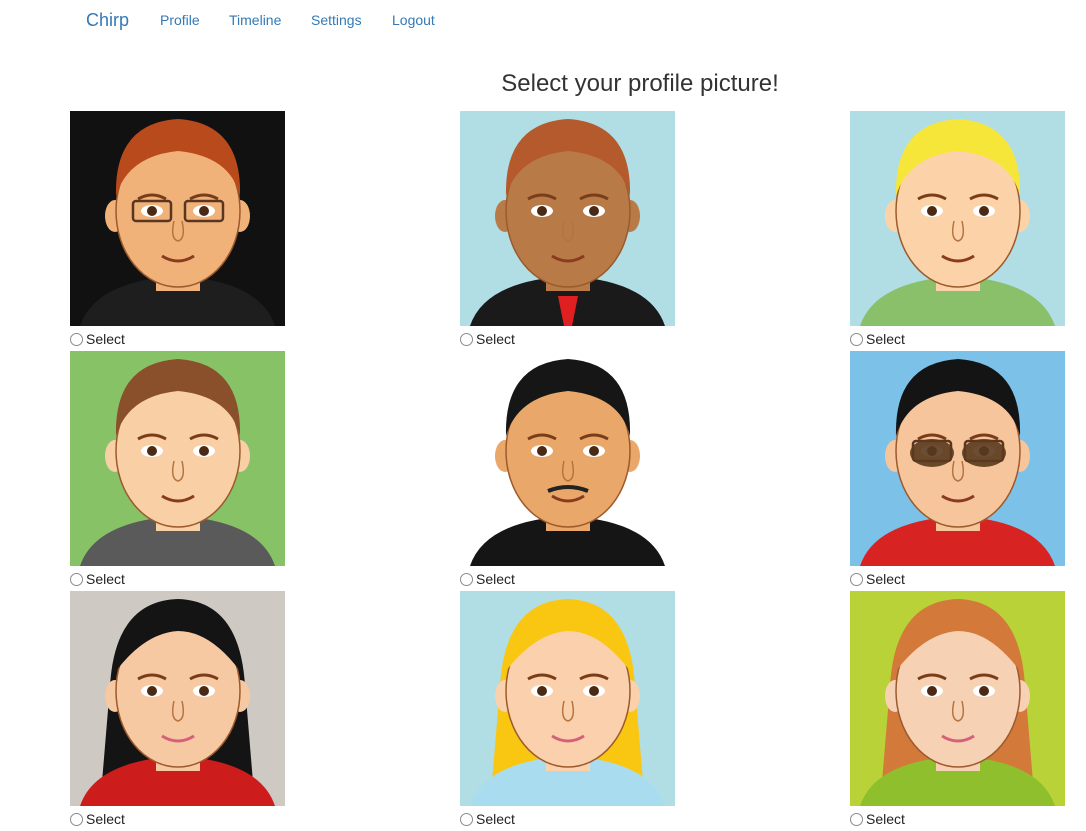 The width and height of the screenshot is (1086, 831). Describe the element at coordinates (543, 21) in the screenshot. I see `top-navbar: Chirp Profile Timeline Settings Logout` at that location.